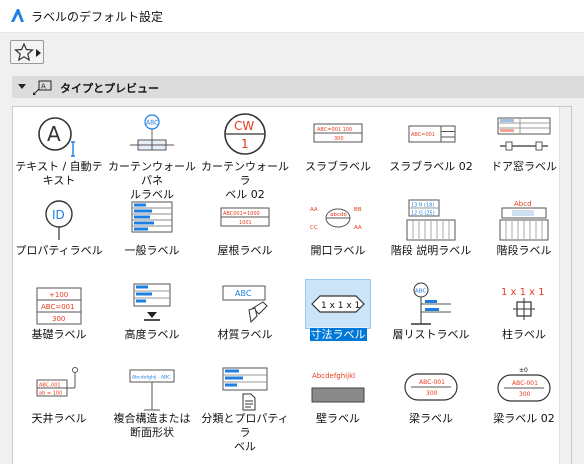  I want to click on tile-label: 屋根ラベル, so click(245, 250).